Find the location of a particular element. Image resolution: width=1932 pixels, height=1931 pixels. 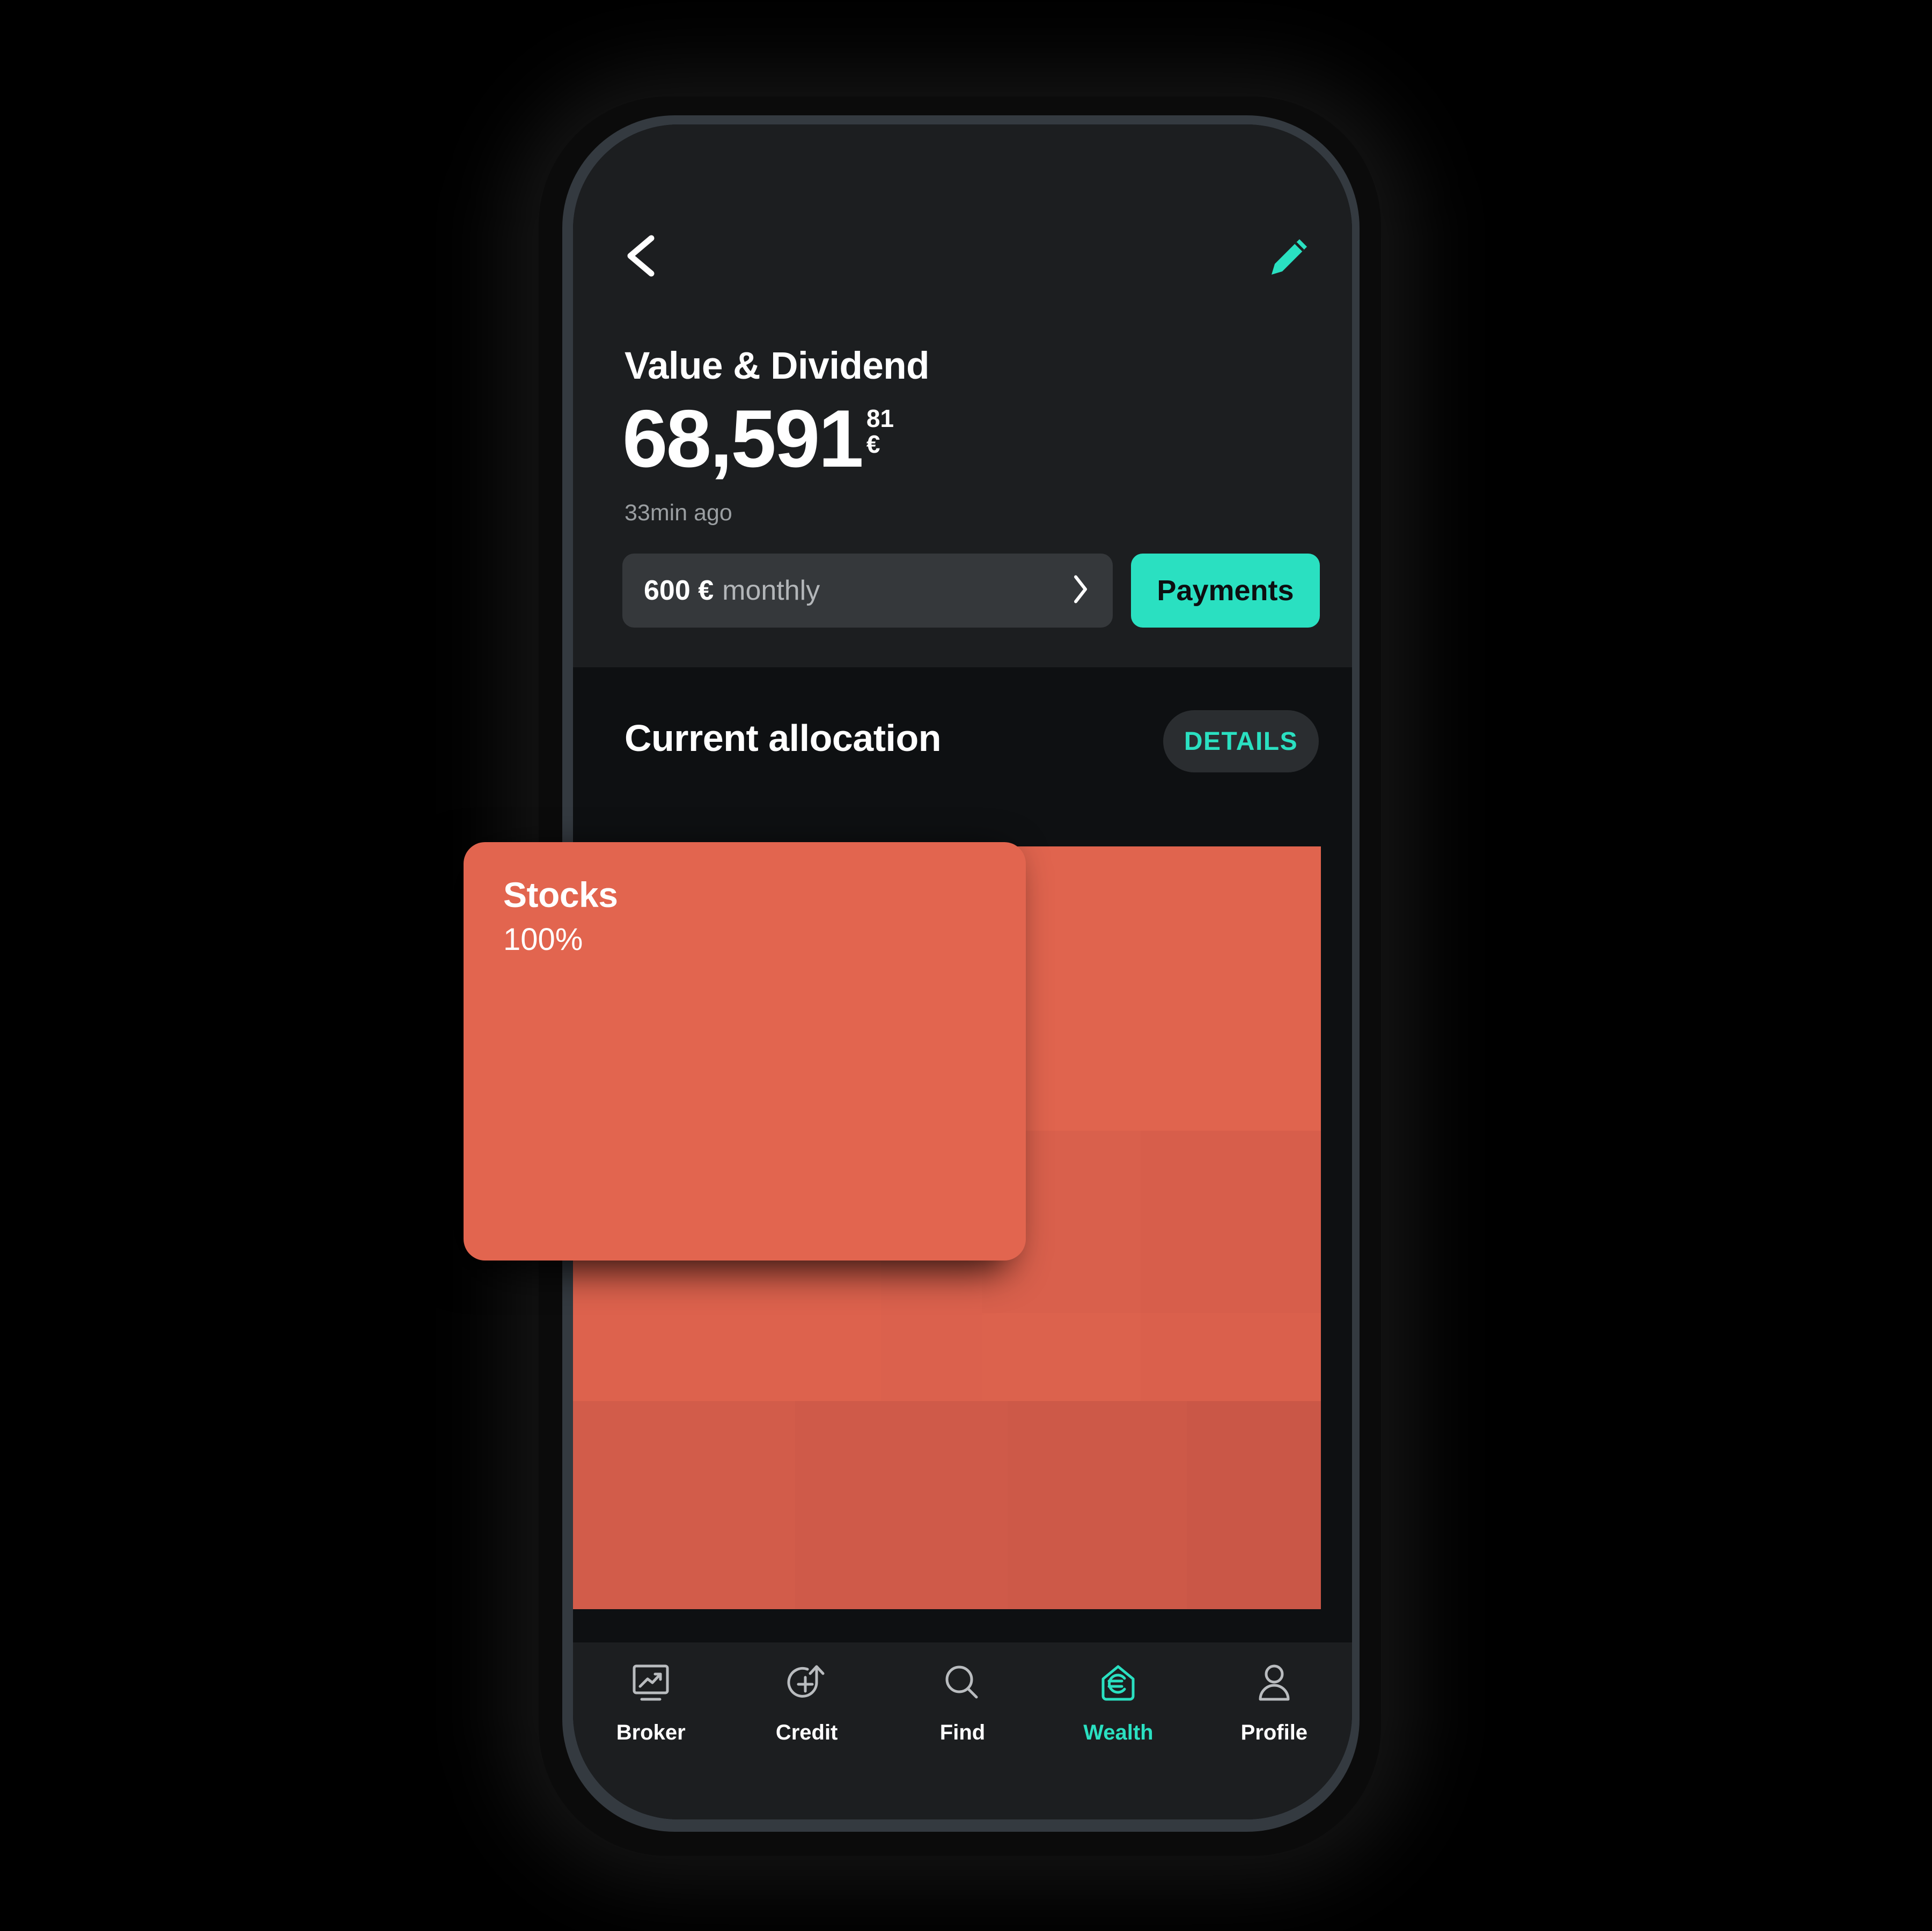

nav-item-wealth: Wealth is located at coordinates (1118, 1702).